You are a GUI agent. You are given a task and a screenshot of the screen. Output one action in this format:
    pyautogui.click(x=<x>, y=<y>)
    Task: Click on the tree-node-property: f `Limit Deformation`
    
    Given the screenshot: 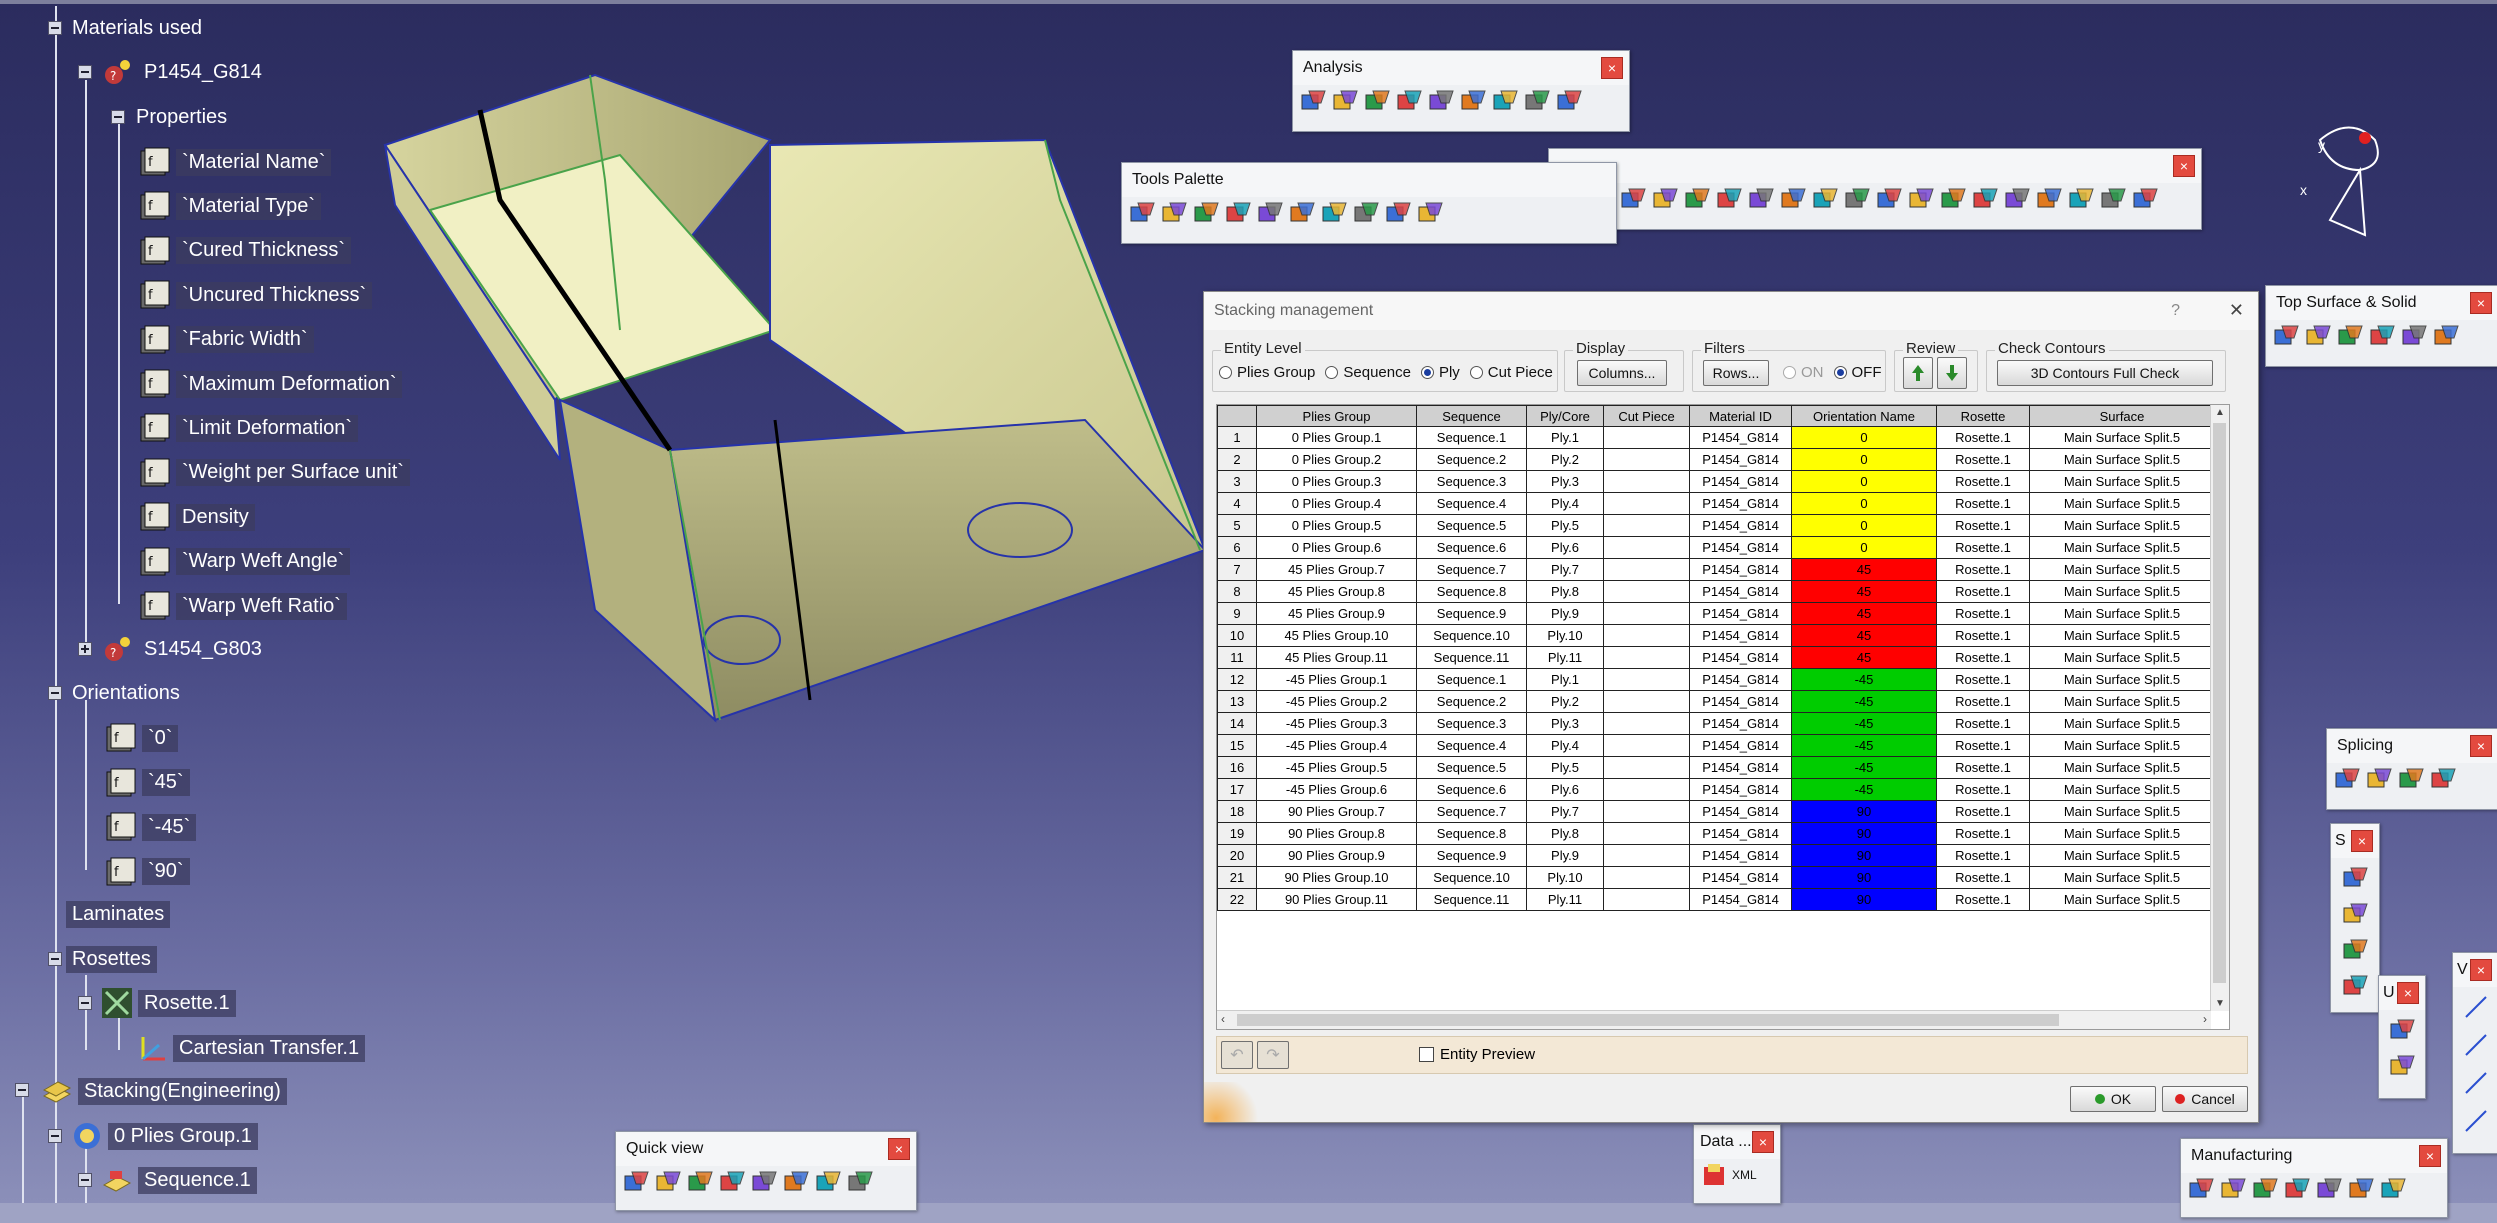 What is the action you would take?
    pyautogui.click(x=248, y=428)
    